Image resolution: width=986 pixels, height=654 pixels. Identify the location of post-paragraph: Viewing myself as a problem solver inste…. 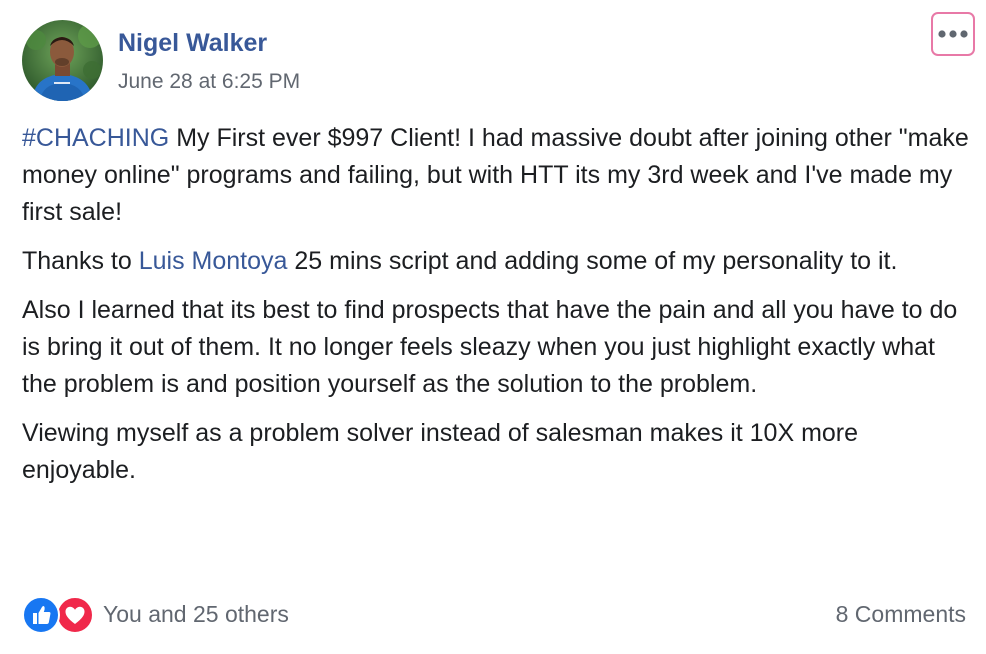
(497, 452).